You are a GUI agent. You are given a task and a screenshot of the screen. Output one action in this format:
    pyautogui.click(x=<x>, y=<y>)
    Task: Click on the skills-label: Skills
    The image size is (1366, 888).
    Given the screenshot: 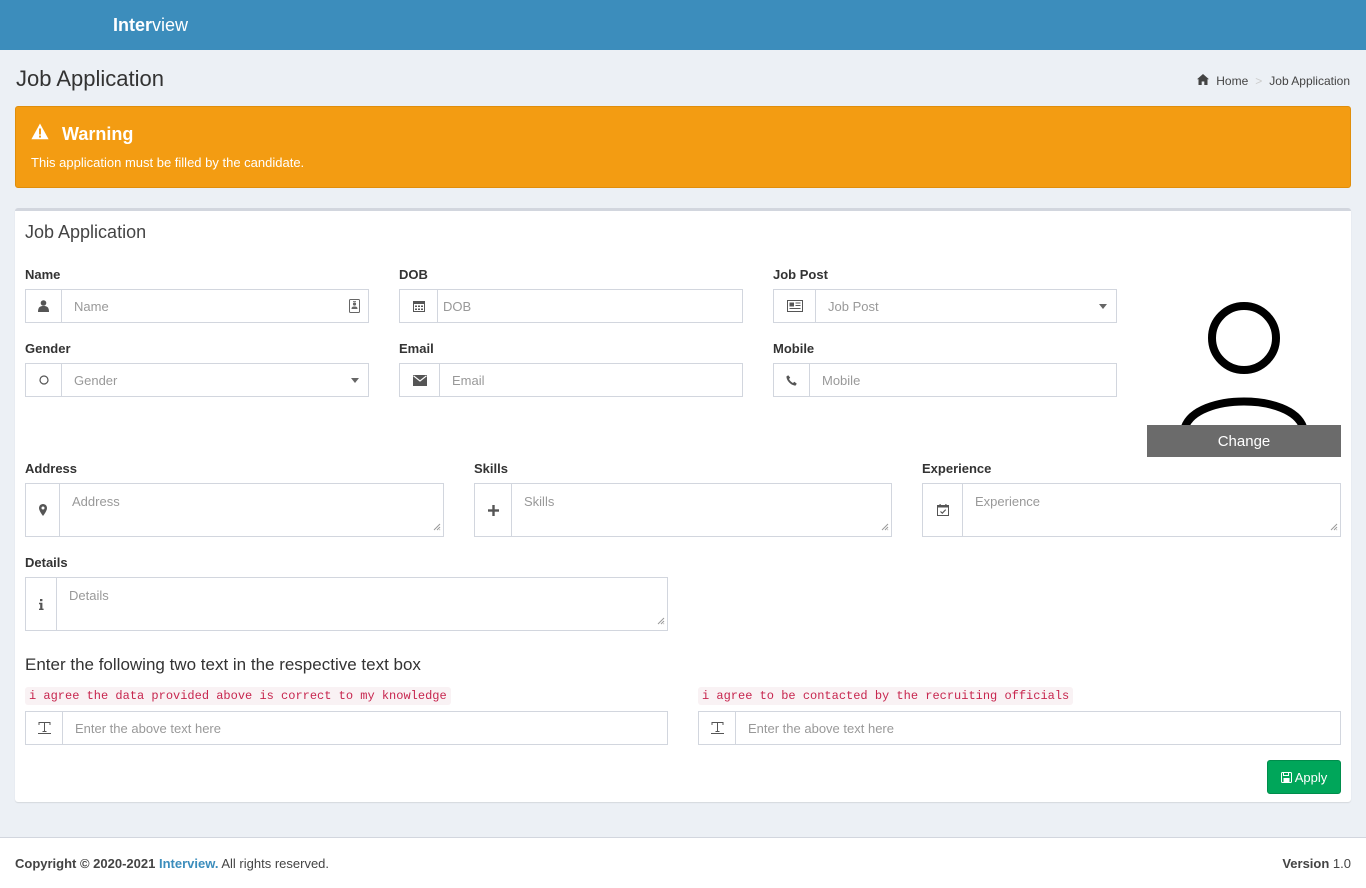 What is the action you would take?
    pyautogui.click(x=491, y=468)
    